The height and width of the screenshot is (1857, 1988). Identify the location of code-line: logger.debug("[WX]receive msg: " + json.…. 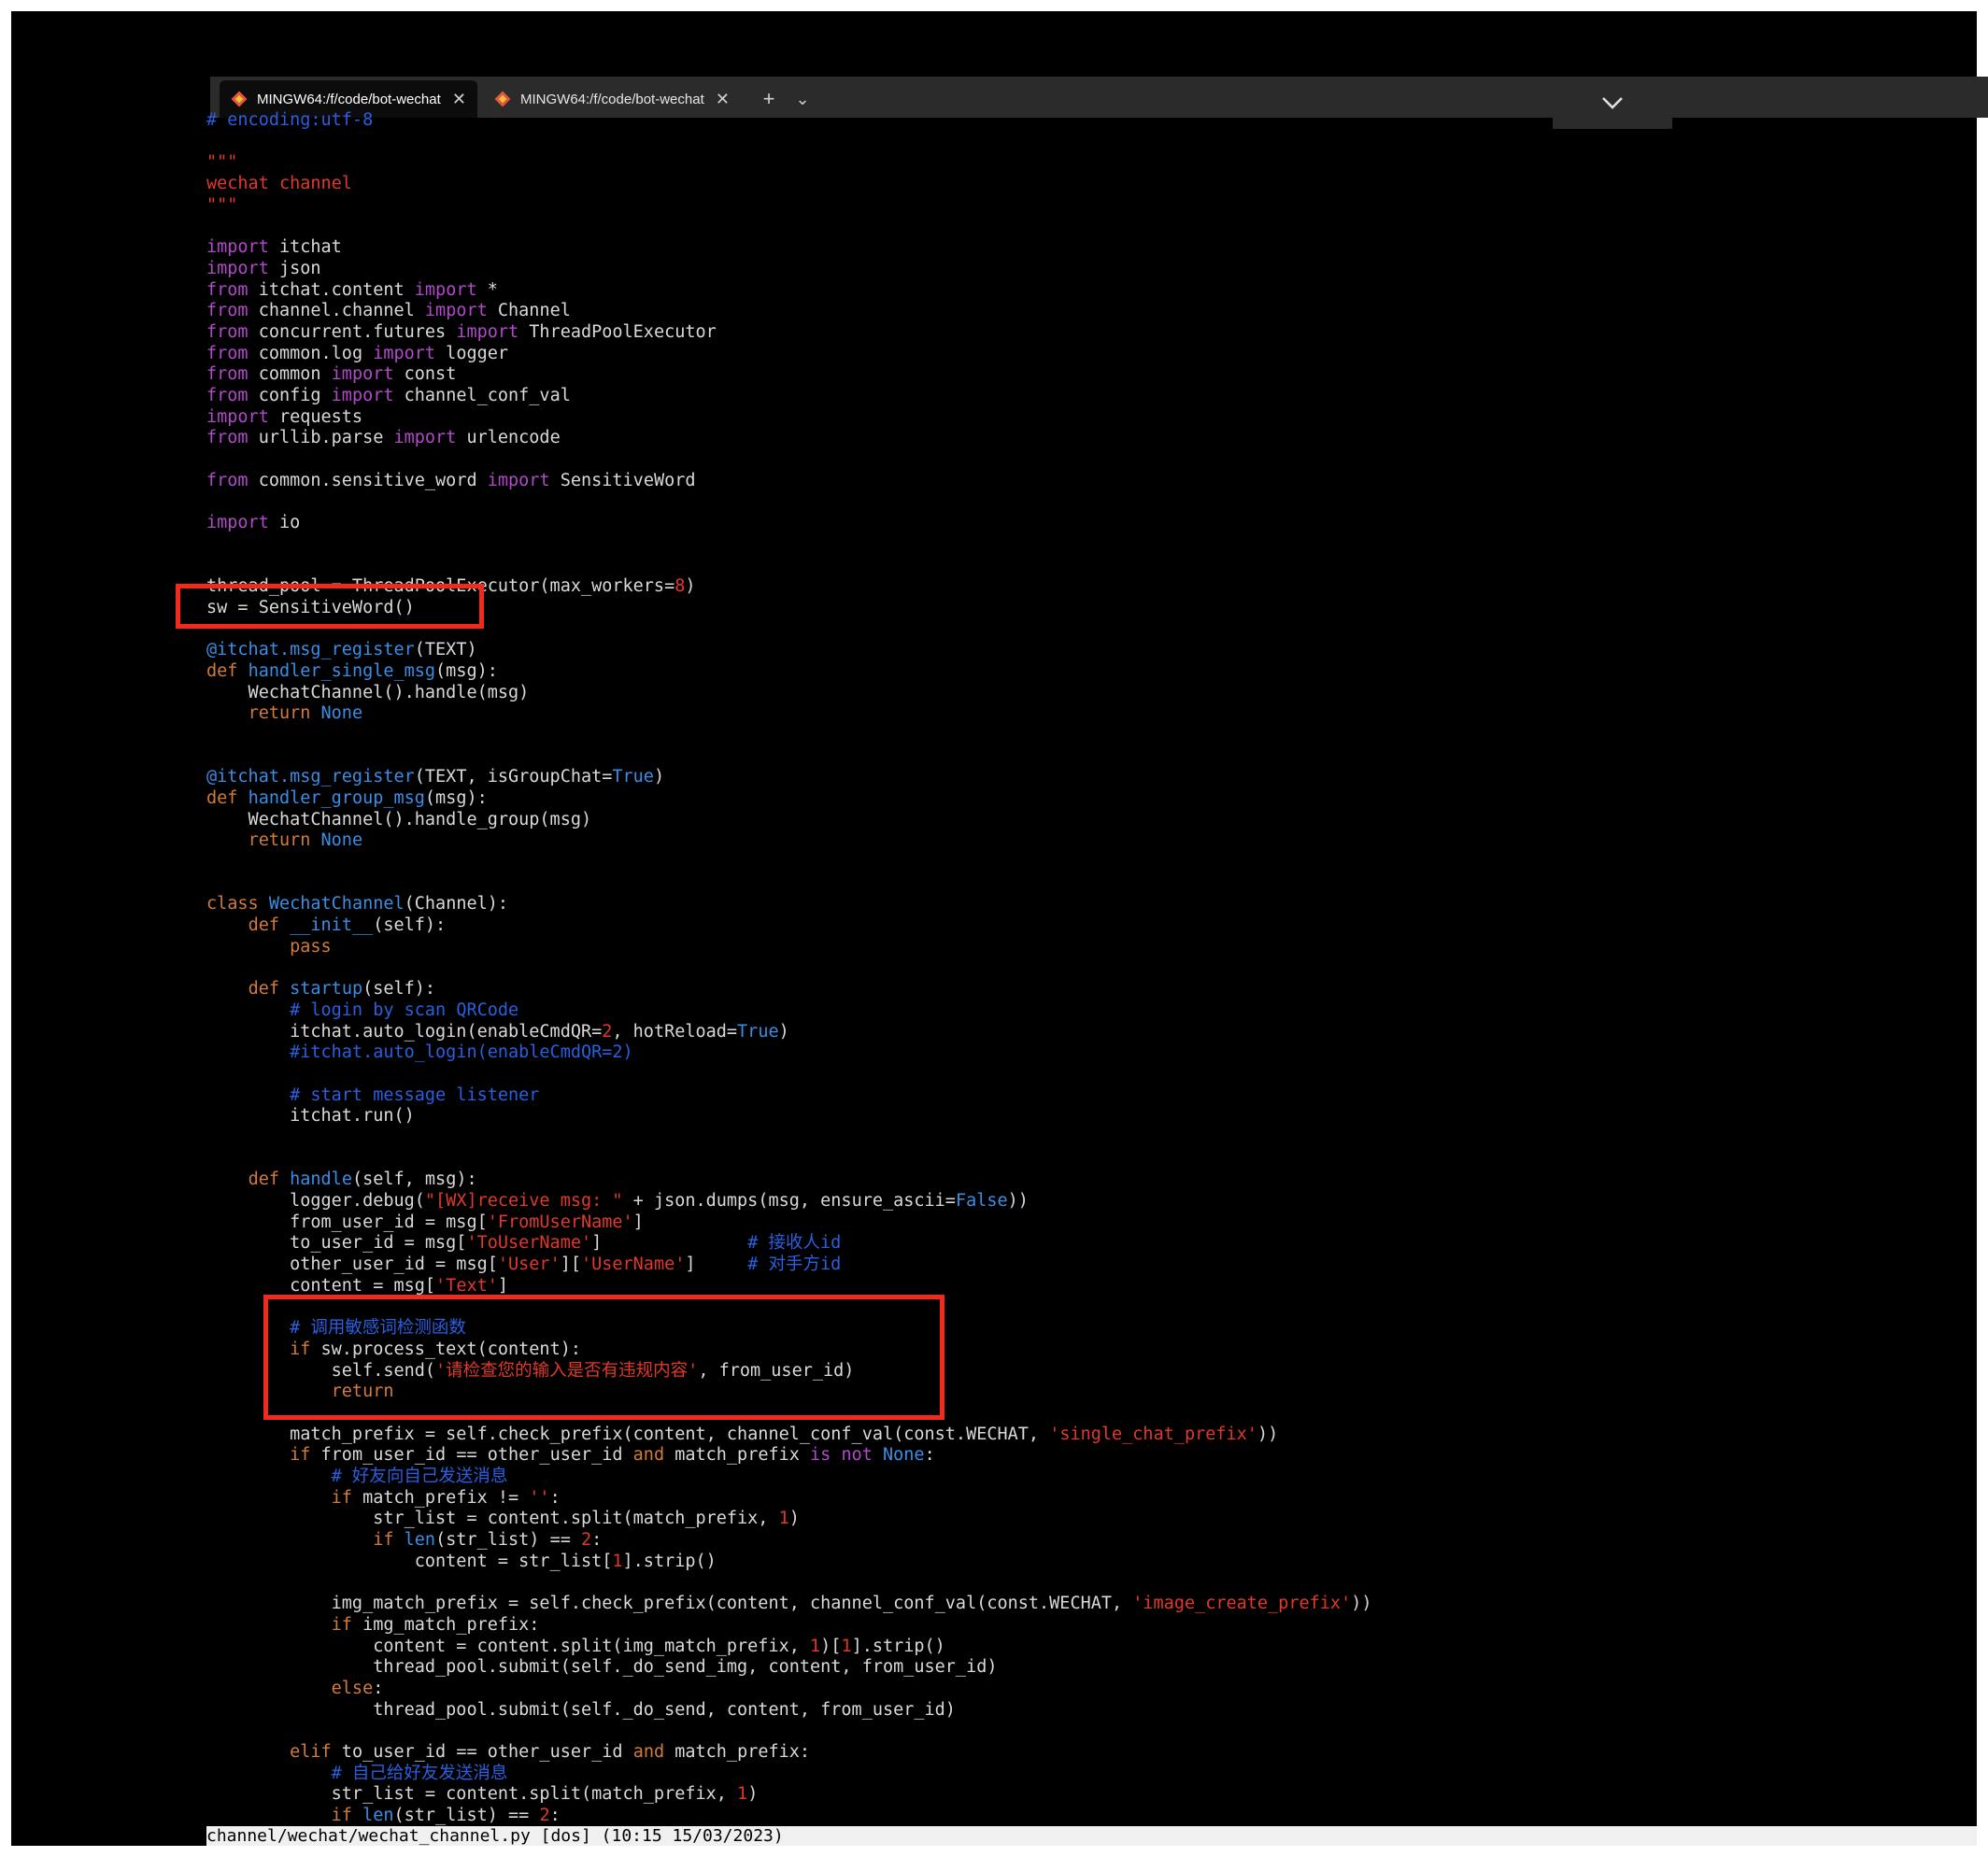
(788, 1202).